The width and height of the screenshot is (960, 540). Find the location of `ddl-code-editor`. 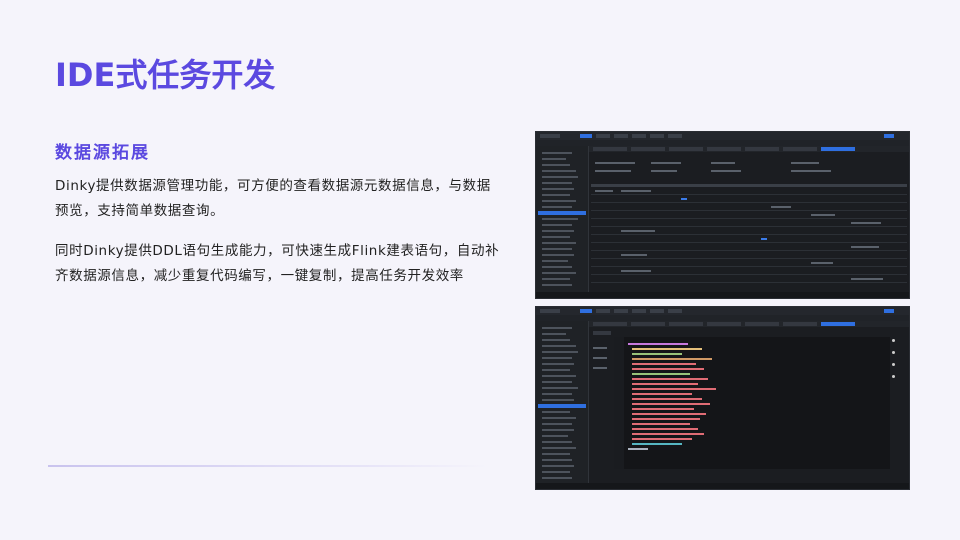

ddl-code-editor is located at coordinates (752, 403).